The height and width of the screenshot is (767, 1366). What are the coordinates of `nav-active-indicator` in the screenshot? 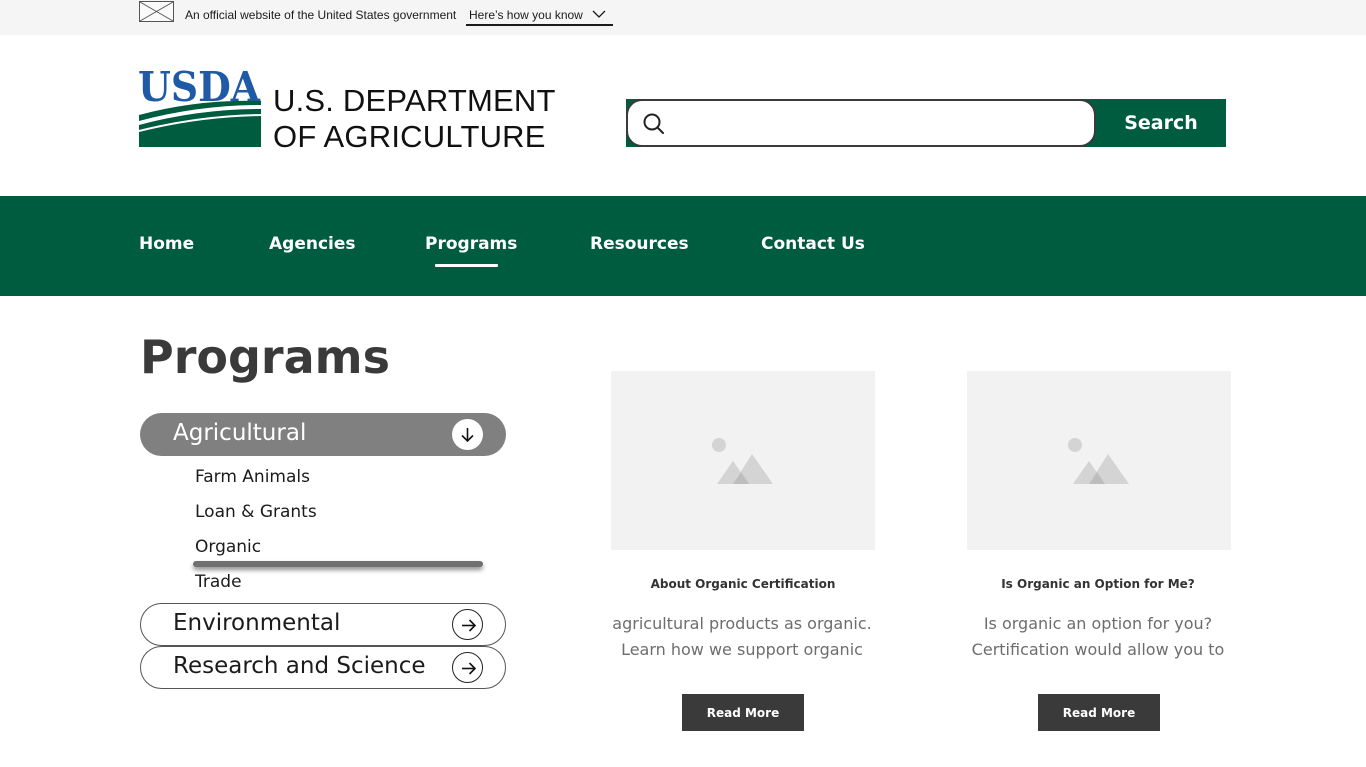 It's located at (466, 265).